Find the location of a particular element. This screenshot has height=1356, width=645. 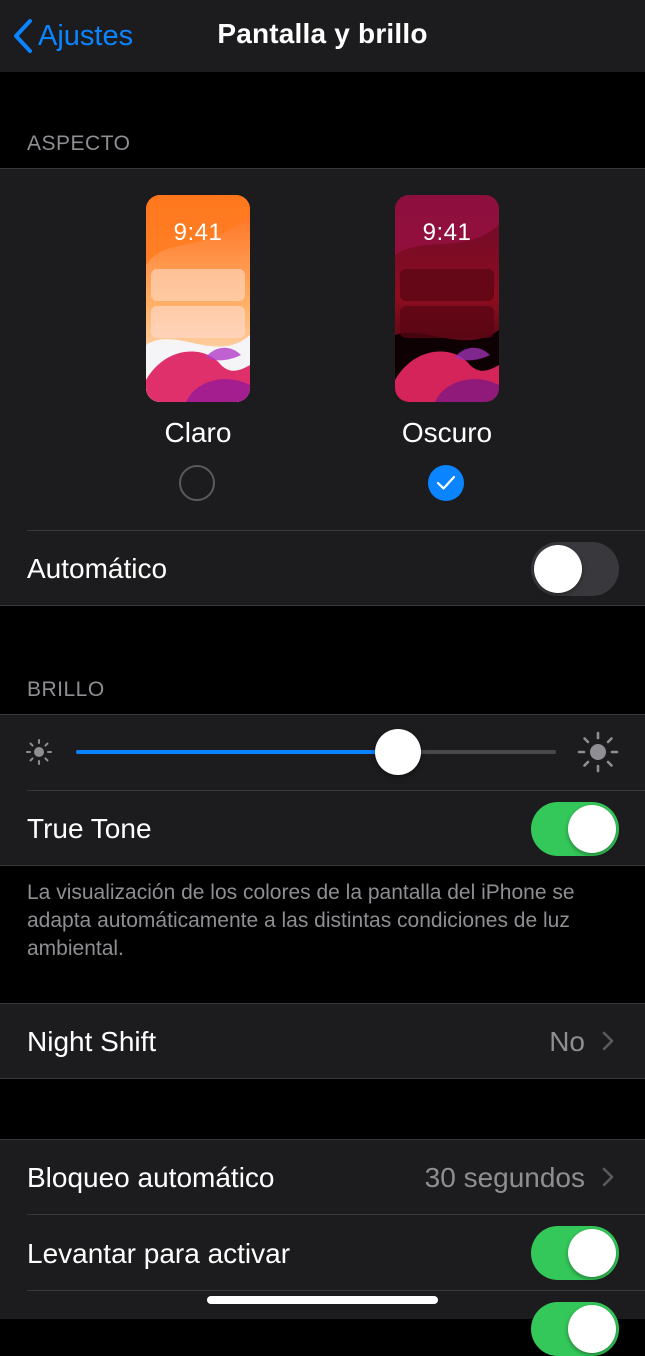

raise-to-wake-label: Levantar para activar is located at coordinates (159, 1253).